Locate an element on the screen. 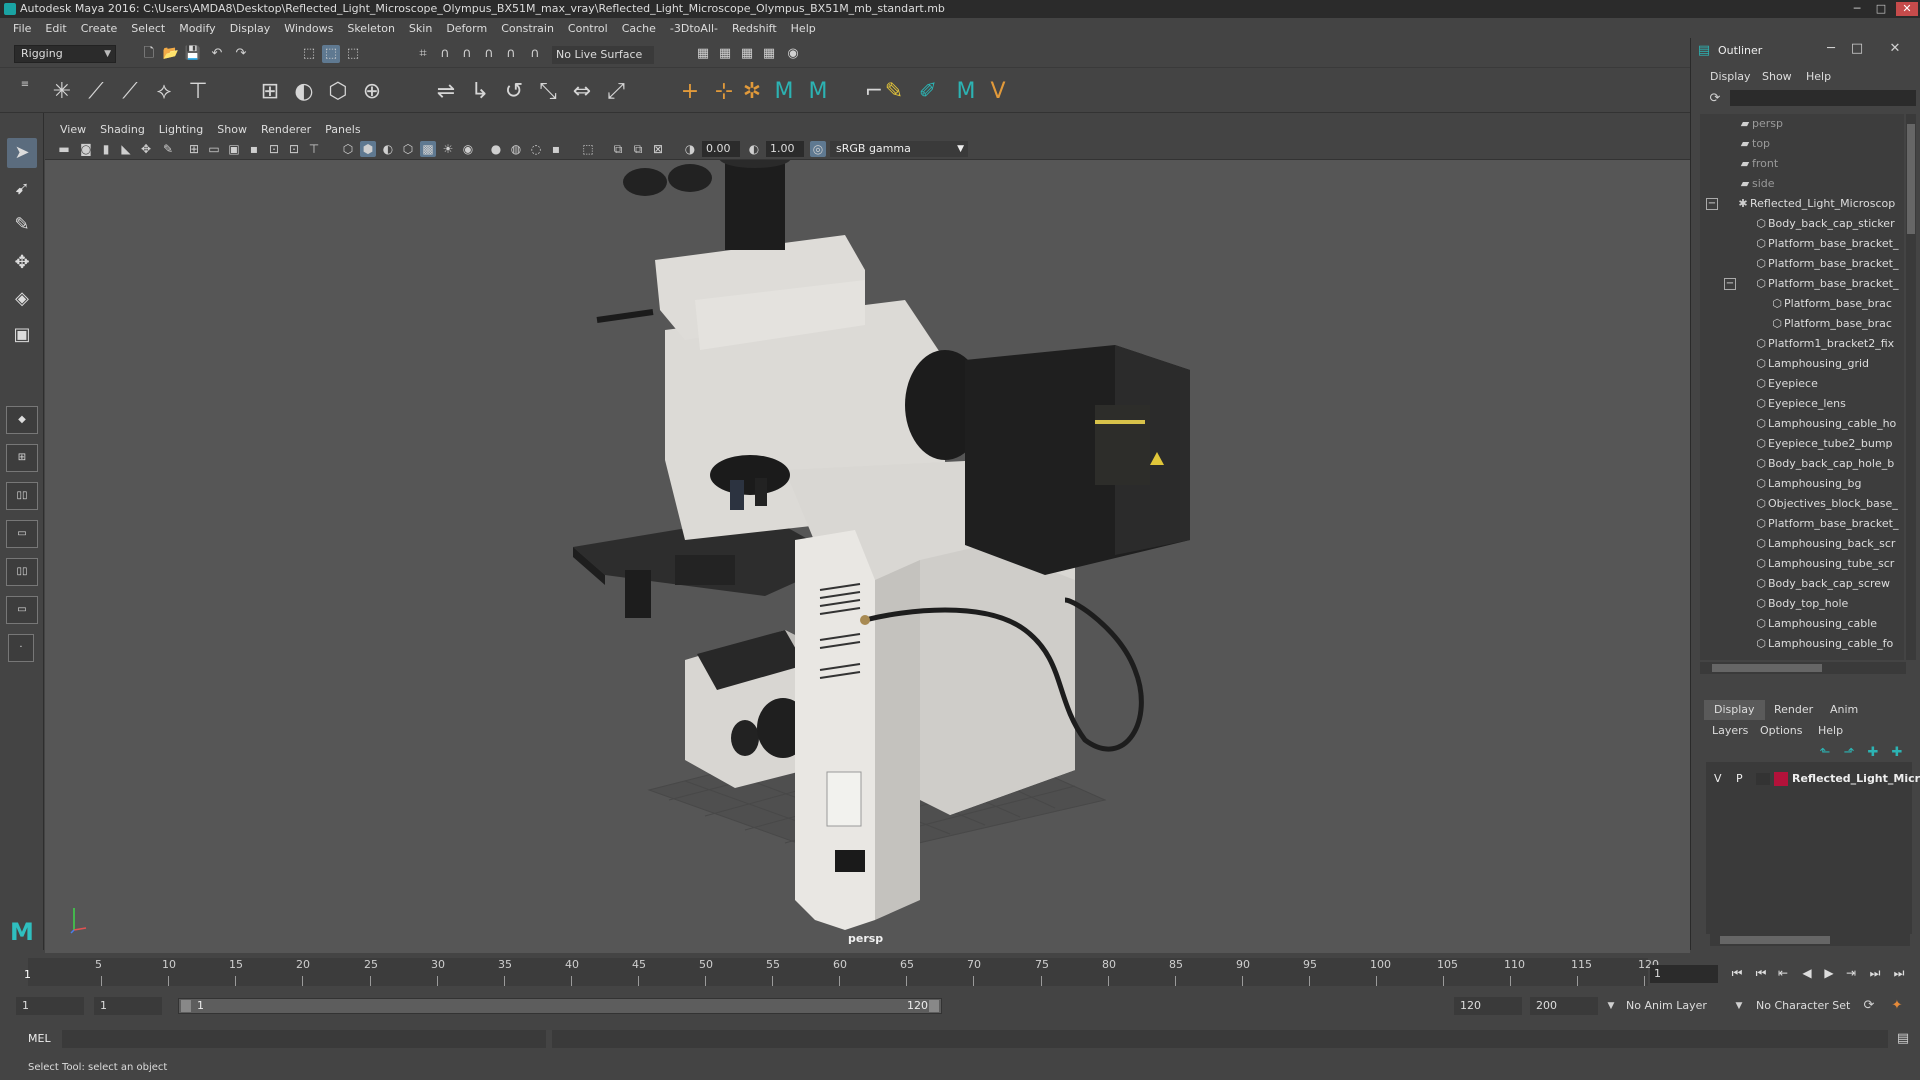 The image size is (1920, 1080). mirror-joint-icon: ⊤ is located at coordinates (198, 92).